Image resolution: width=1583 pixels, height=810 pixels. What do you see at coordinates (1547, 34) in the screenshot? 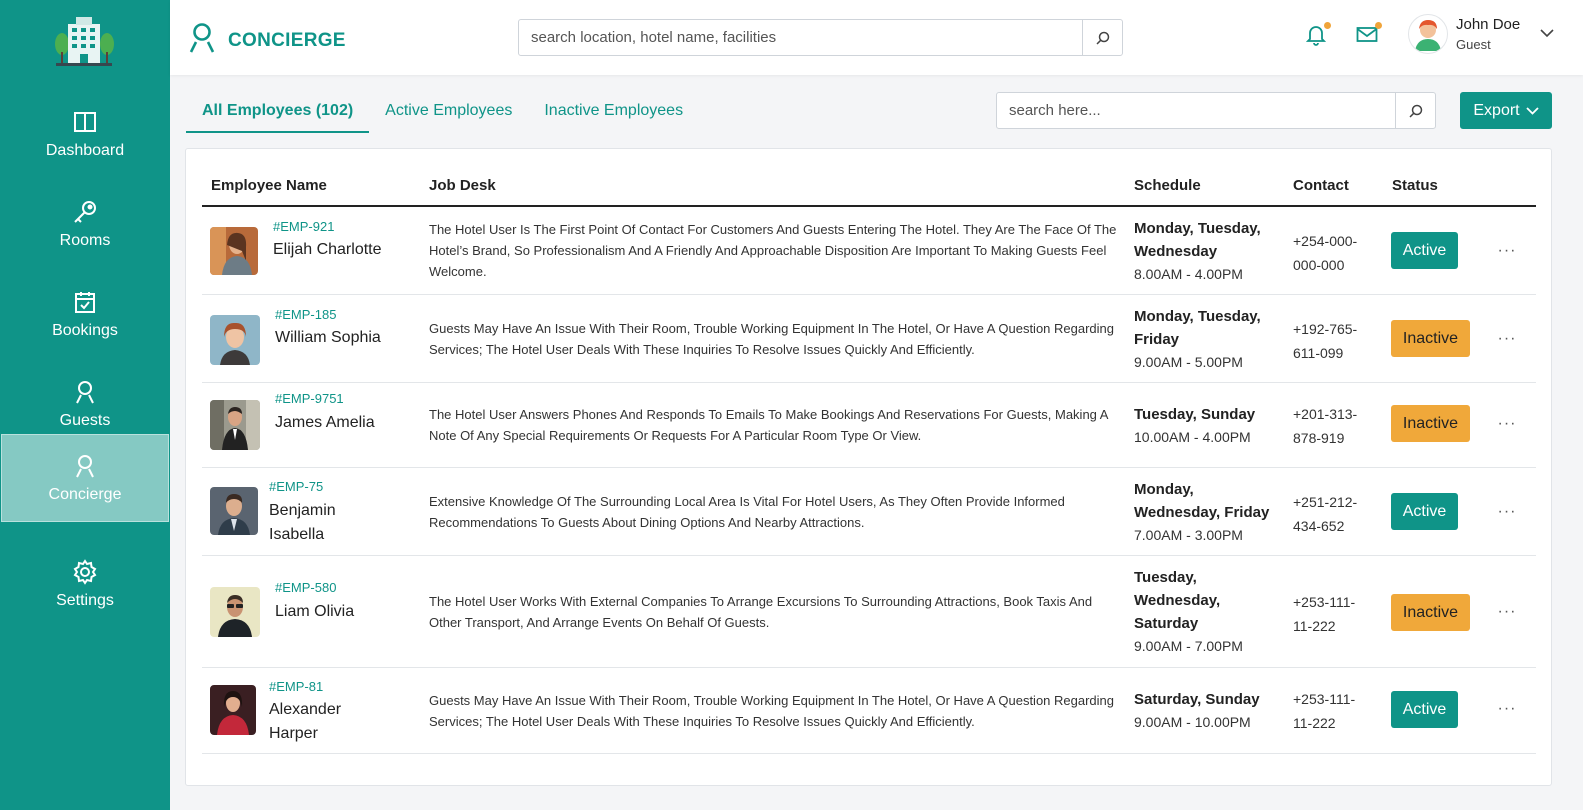
I see `chevron-down-icon` at bounding box center [1547, 34].